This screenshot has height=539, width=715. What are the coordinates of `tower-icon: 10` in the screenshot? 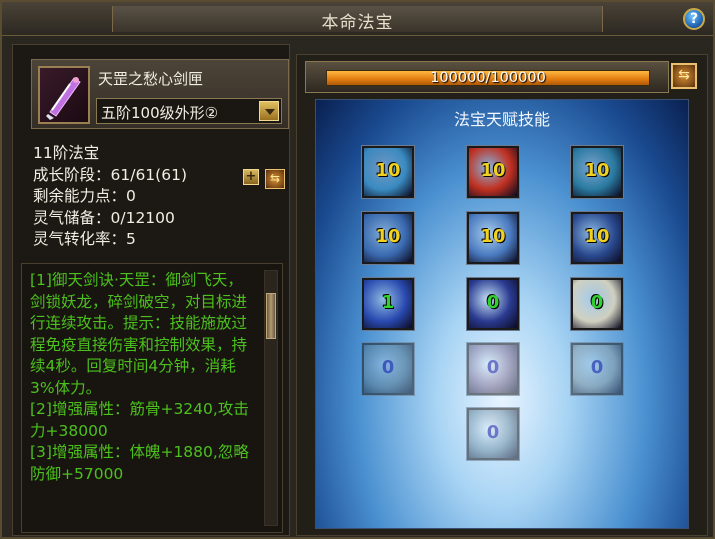 It's located at (388, 172).